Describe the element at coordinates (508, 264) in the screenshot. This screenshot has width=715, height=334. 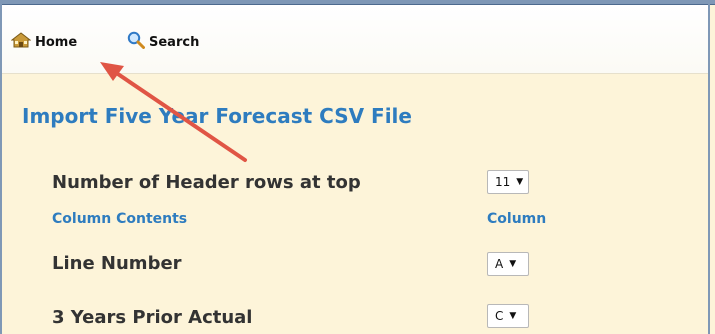
I see `line-number-select: A ▼` at that location.